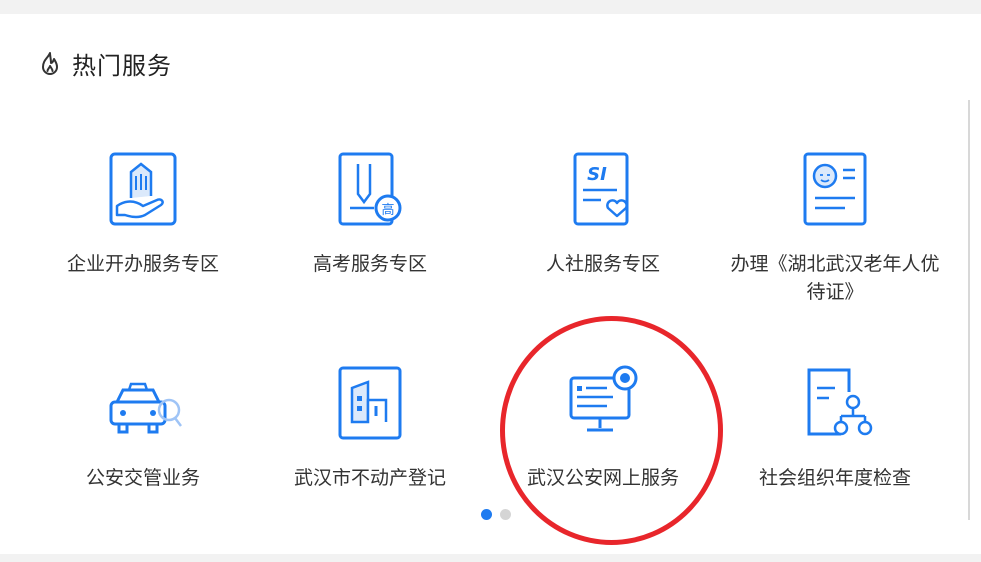 The image size is (981, 562). I want to click on service-item-business: 企业开办服务专区, so click(143, 214).